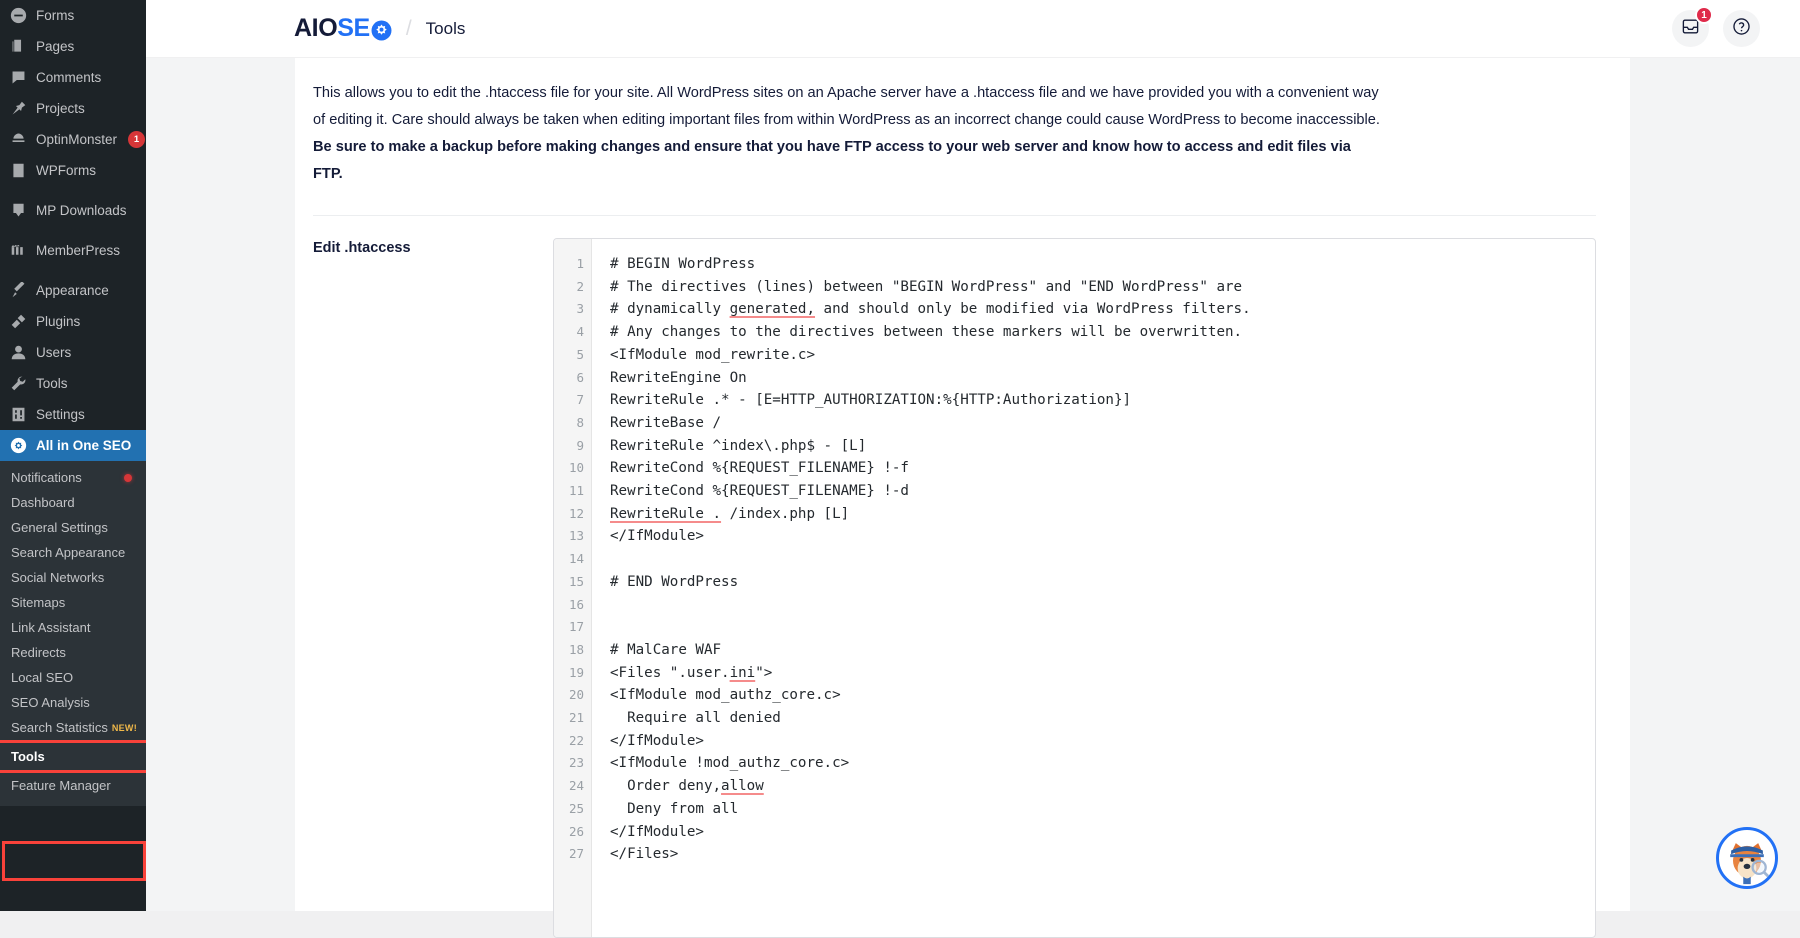  I want to click on sidebar-item-plugins: Plugins, so click(73, 321).